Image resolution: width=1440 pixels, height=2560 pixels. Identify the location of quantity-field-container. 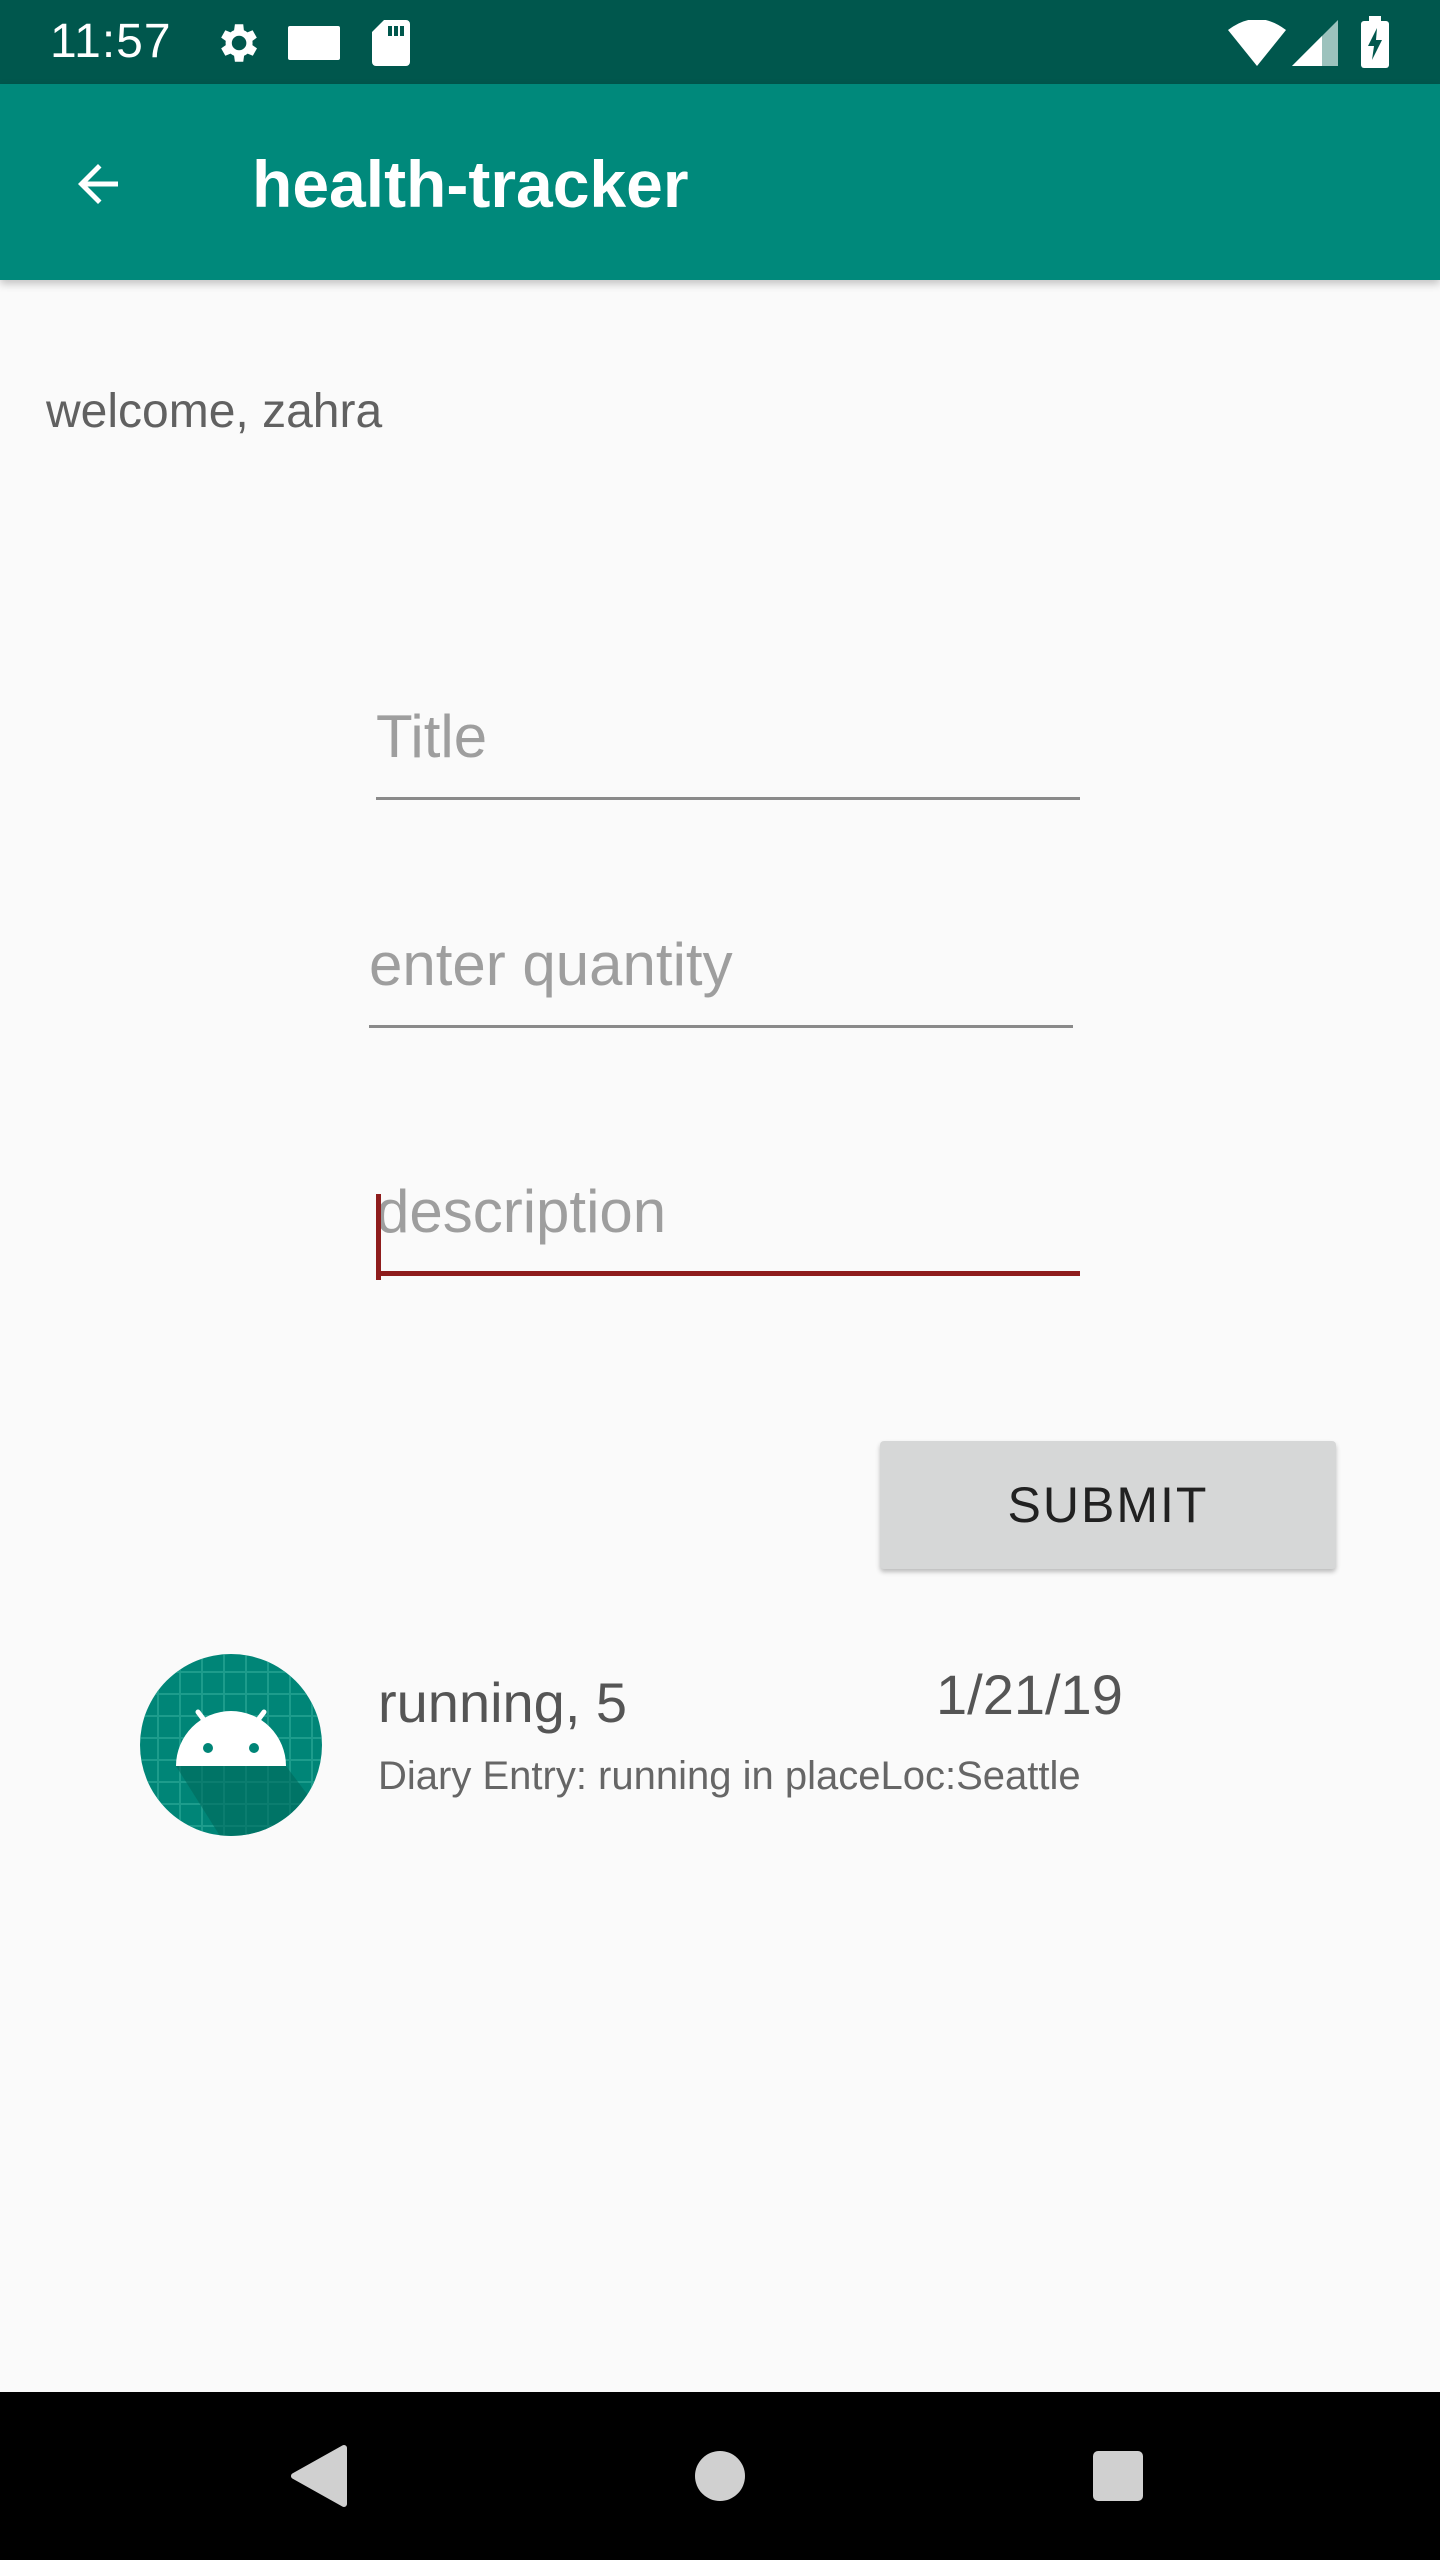
(721, 973).